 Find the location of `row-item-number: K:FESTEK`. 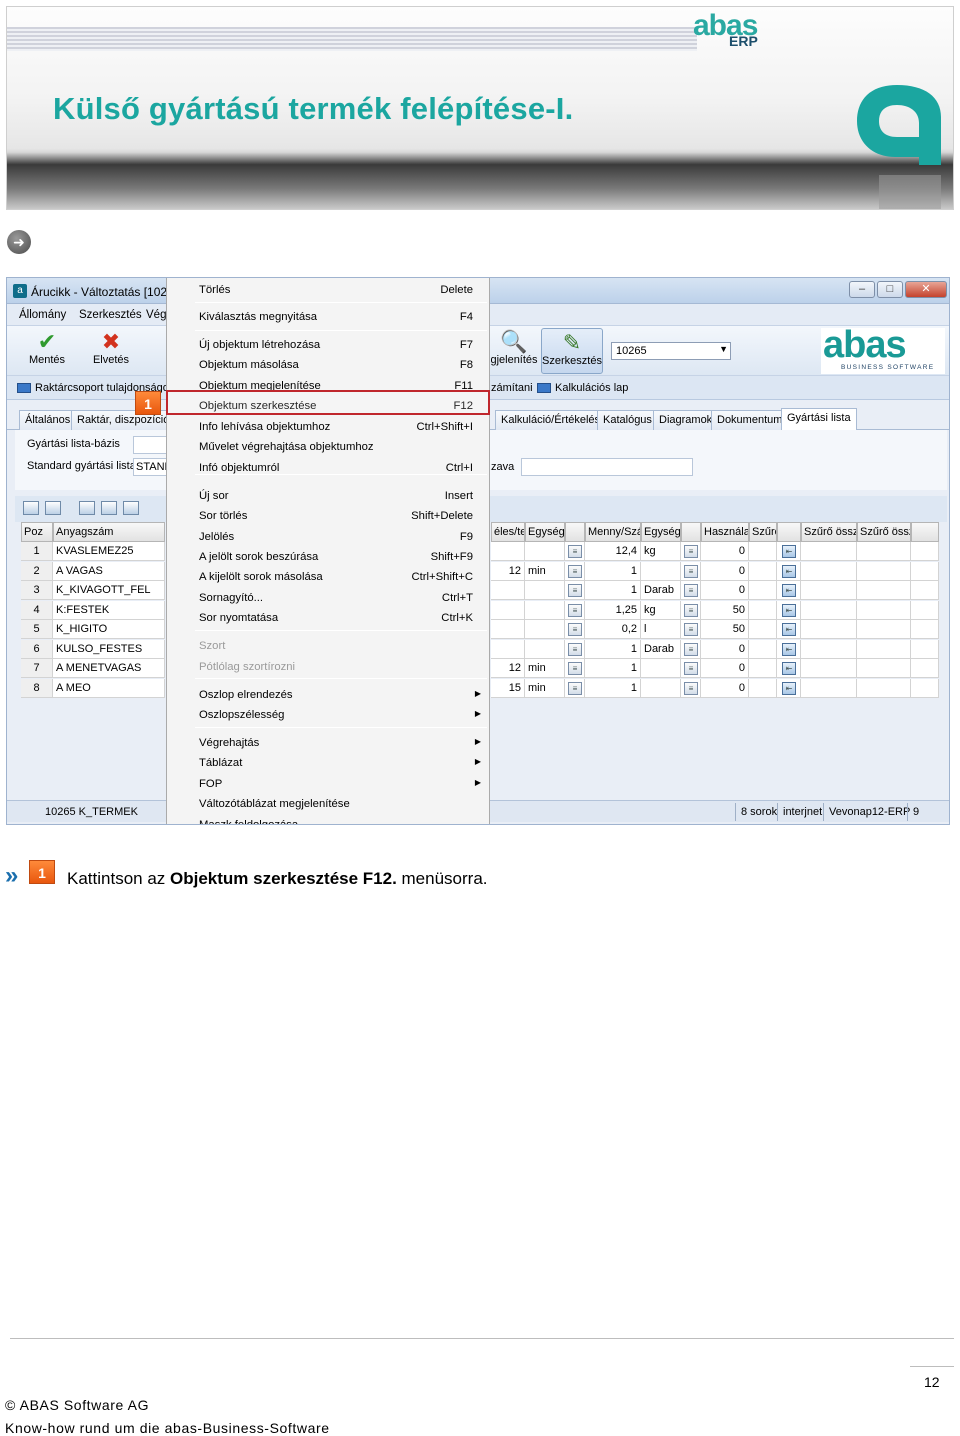

row-item-number: K:FESTEK is located at coordinates (109, 610).